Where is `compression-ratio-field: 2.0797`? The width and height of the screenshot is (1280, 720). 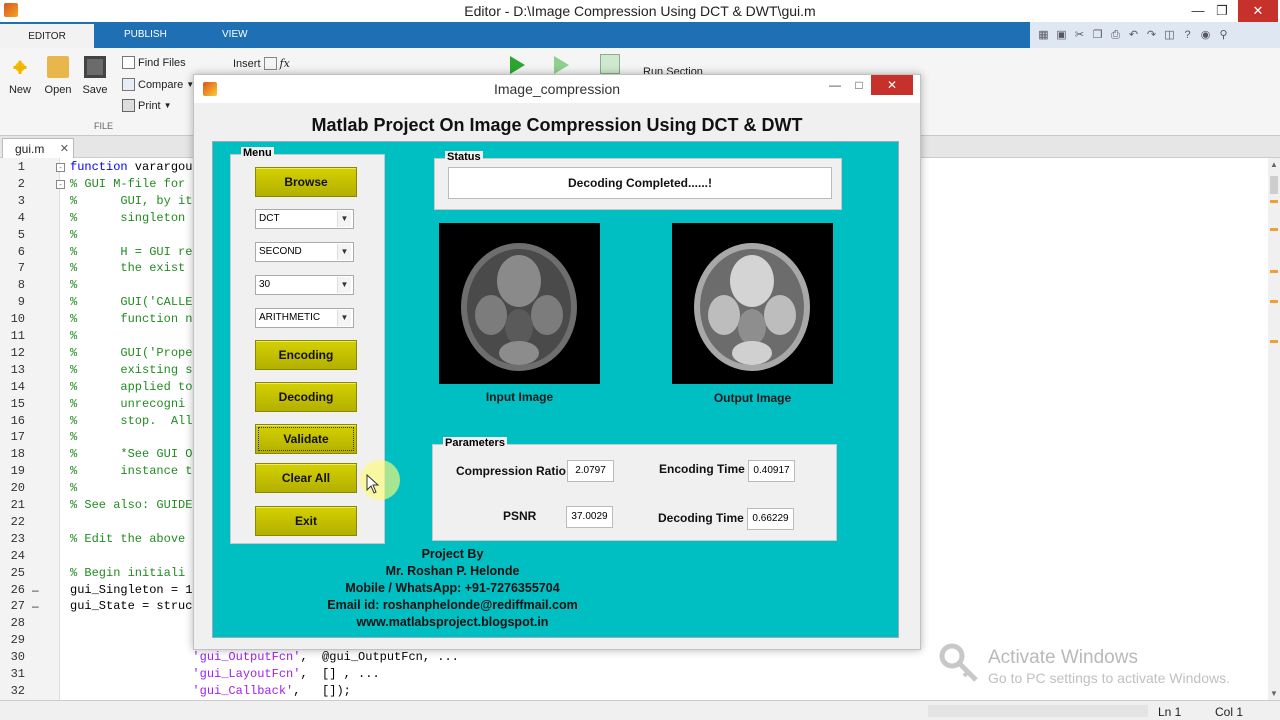
compression-ratio-field: 2.0797 is located at coordinates (590, 471).